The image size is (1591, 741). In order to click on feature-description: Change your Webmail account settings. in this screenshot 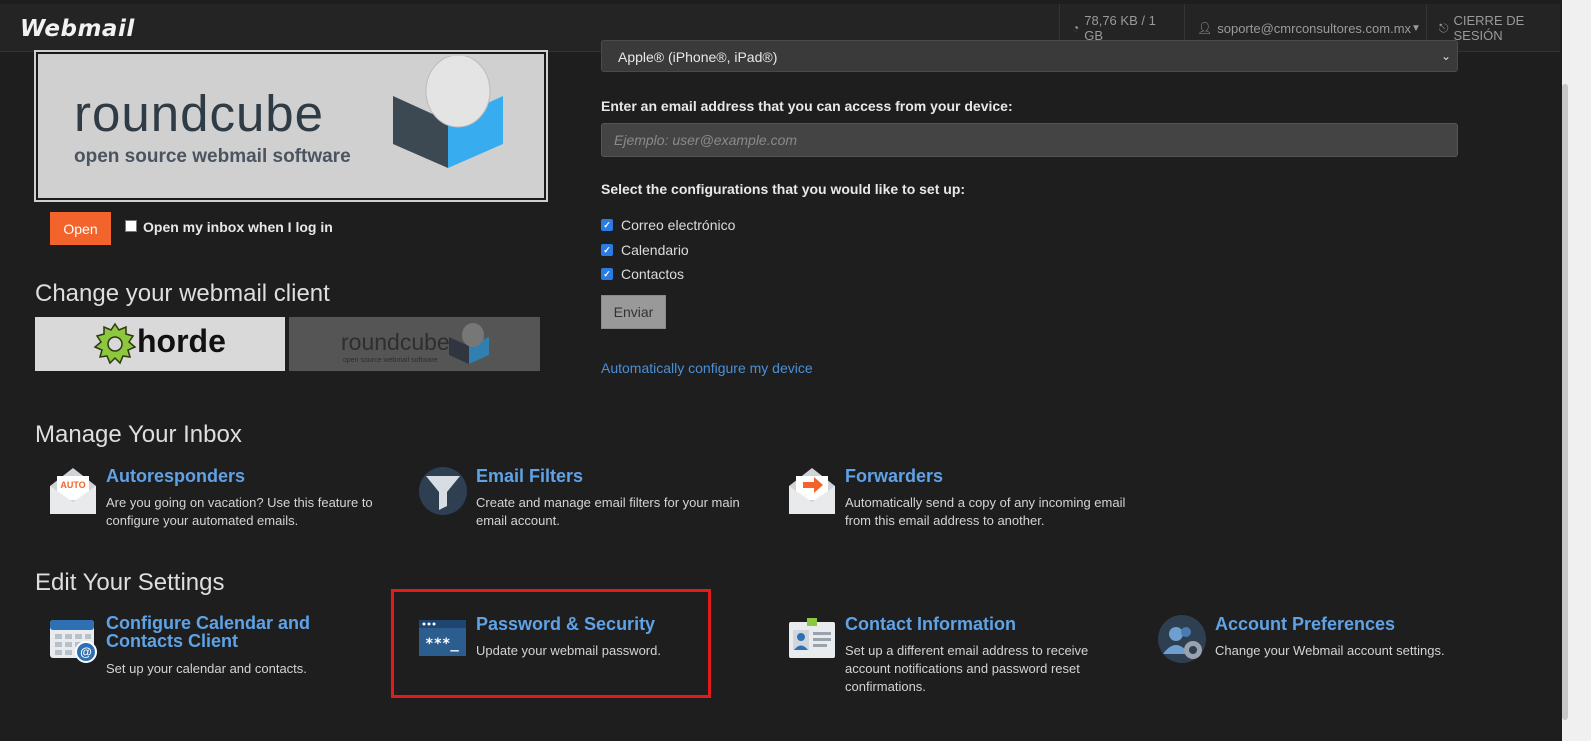, I will do `click(1330, 650)`.